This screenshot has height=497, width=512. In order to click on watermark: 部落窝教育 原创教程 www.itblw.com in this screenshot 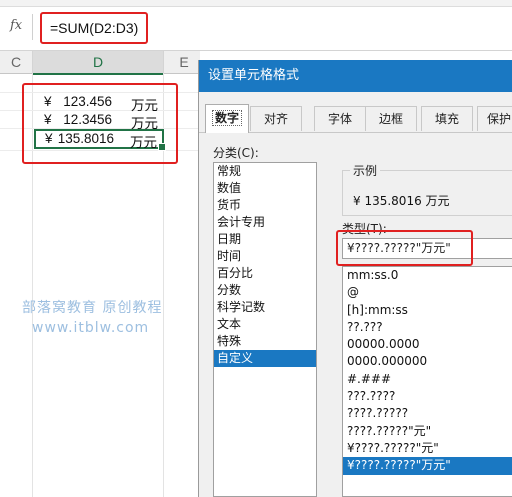, I will do `click(92, 318)`.